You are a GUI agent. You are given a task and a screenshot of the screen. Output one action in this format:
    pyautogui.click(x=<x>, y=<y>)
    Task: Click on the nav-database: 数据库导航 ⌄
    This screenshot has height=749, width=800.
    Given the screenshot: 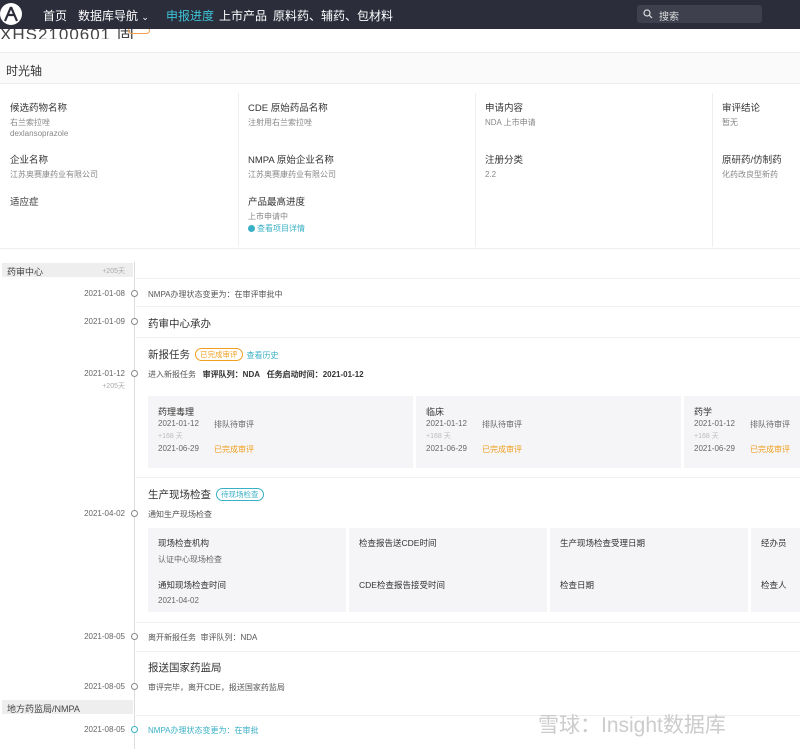 What is the action you would take?
    pyautogui.click(x=113, y=15)
    